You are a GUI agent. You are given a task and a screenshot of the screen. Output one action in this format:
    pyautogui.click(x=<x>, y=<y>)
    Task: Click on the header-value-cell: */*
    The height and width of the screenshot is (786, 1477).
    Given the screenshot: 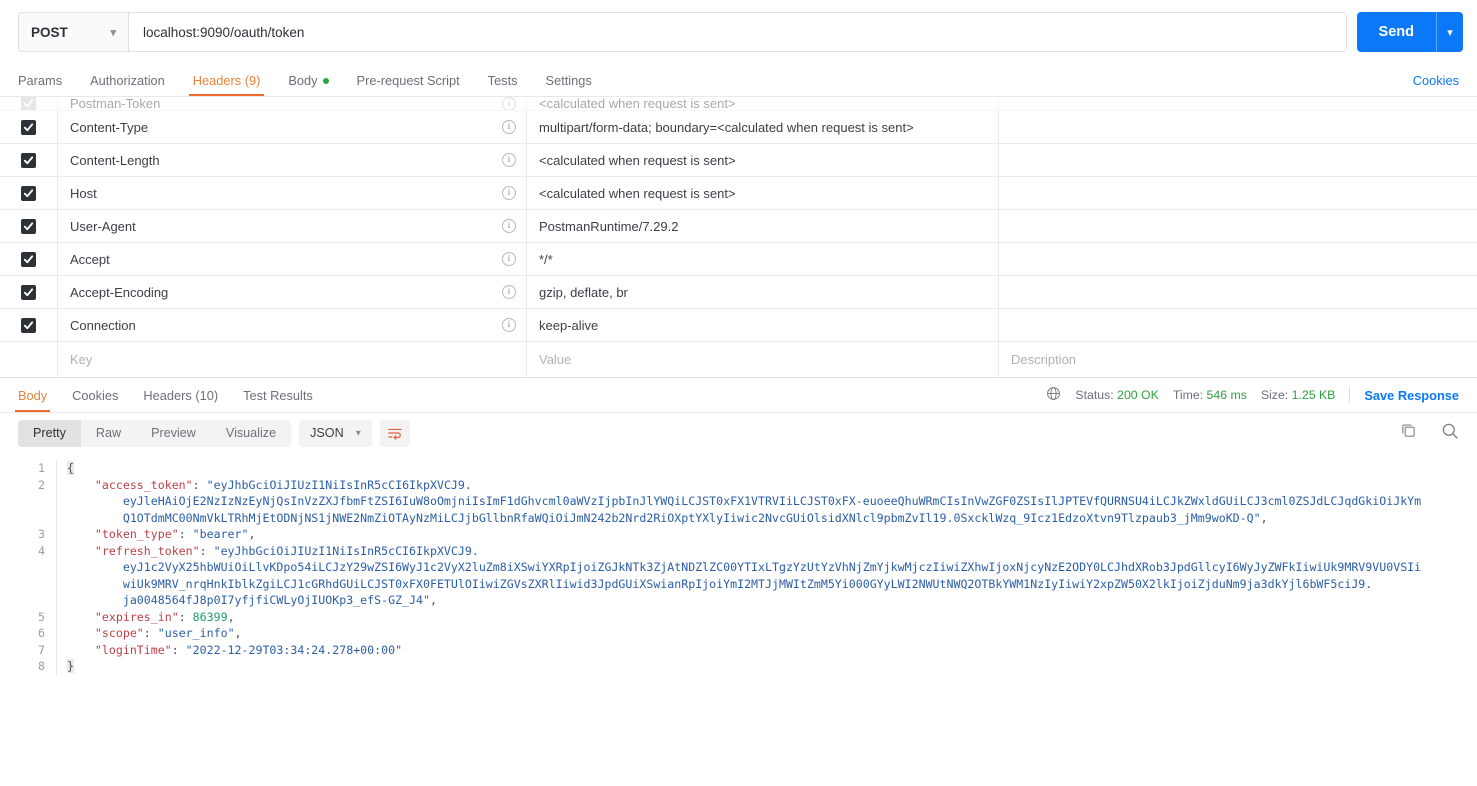 What is the action you would take?
    pyautogui.click(x=763, y=259)
    